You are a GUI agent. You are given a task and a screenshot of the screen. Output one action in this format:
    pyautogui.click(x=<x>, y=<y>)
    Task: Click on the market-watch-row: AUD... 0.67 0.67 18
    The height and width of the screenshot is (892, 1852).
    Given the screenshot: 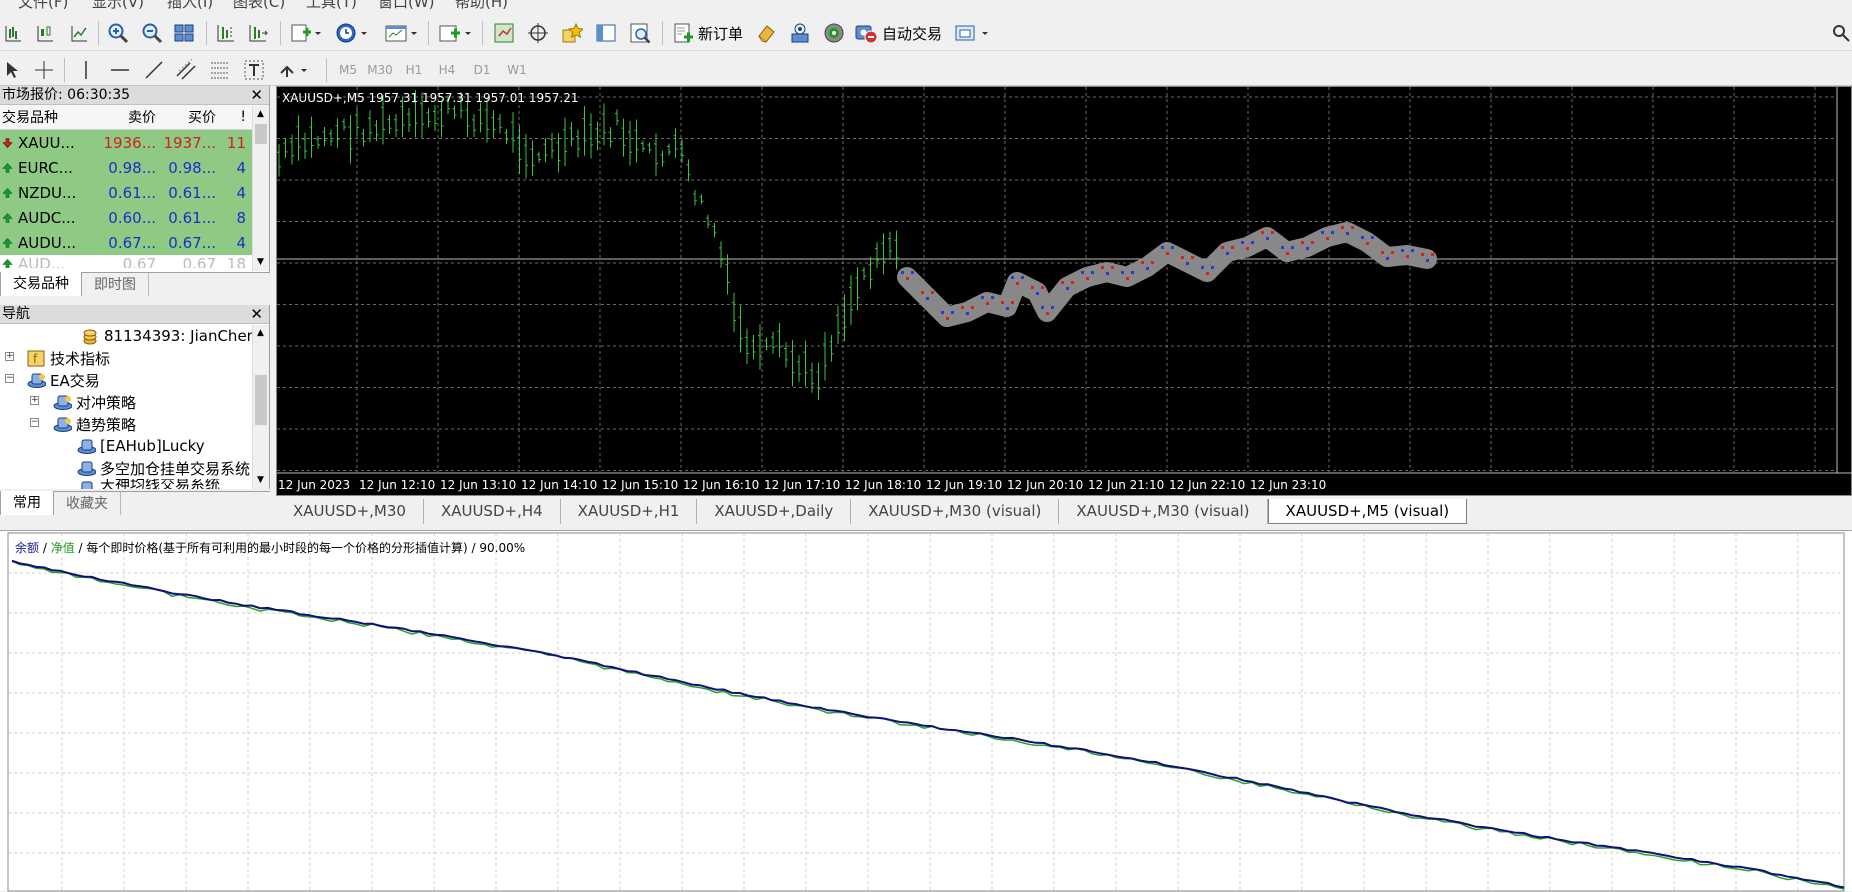 What is the action you would take?
    pyautogui.click(x=134, y=261)
    